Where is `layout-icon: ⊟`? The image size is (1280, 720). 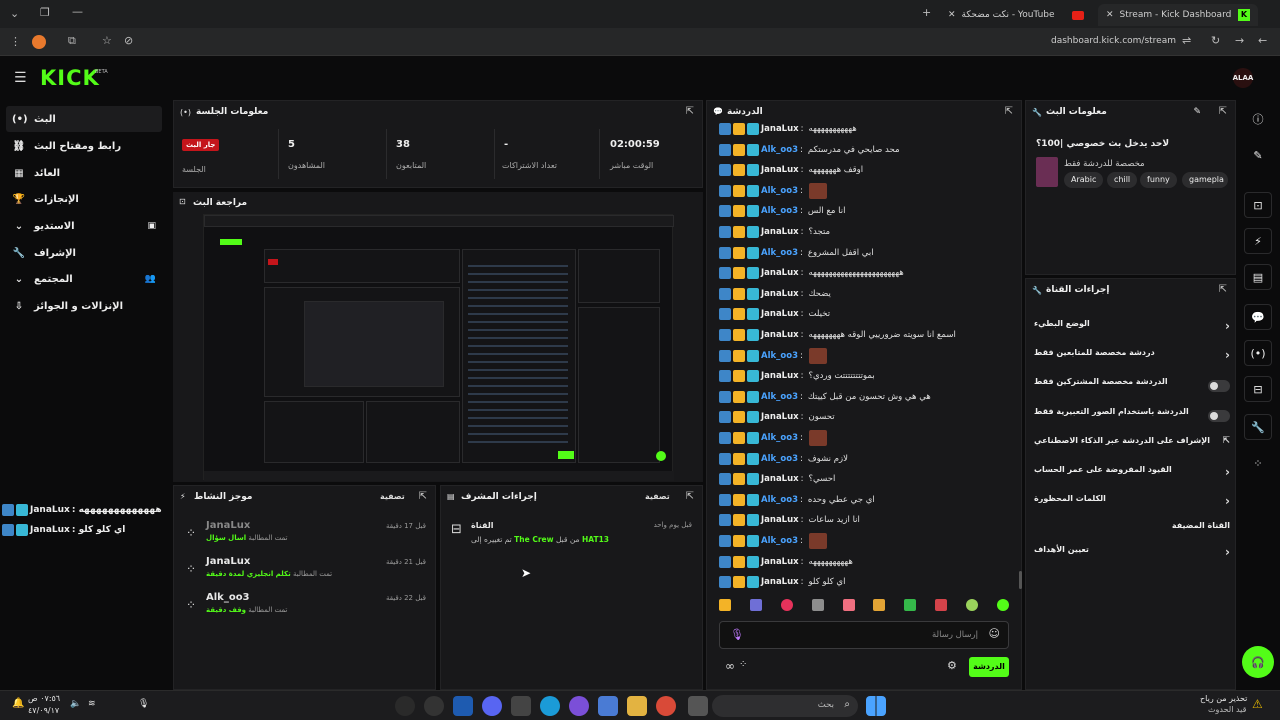
layout-icon: ⊟ is located at coordinates (1258, 389).